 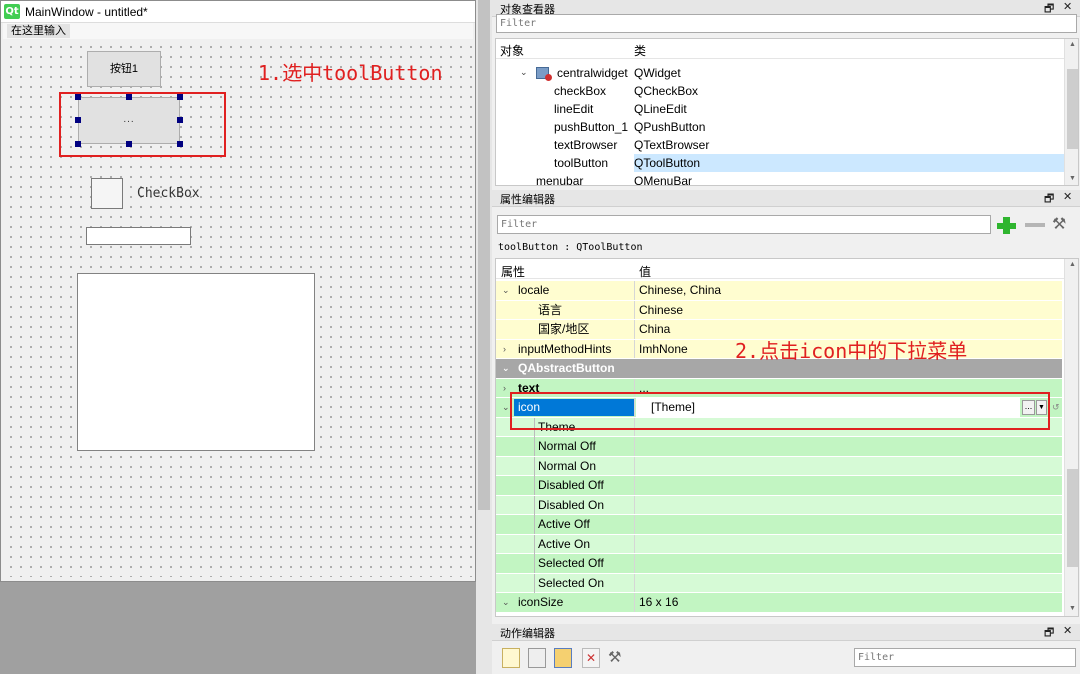 I want to click on property-value: 16 x 16, so click(x=659, y=602).